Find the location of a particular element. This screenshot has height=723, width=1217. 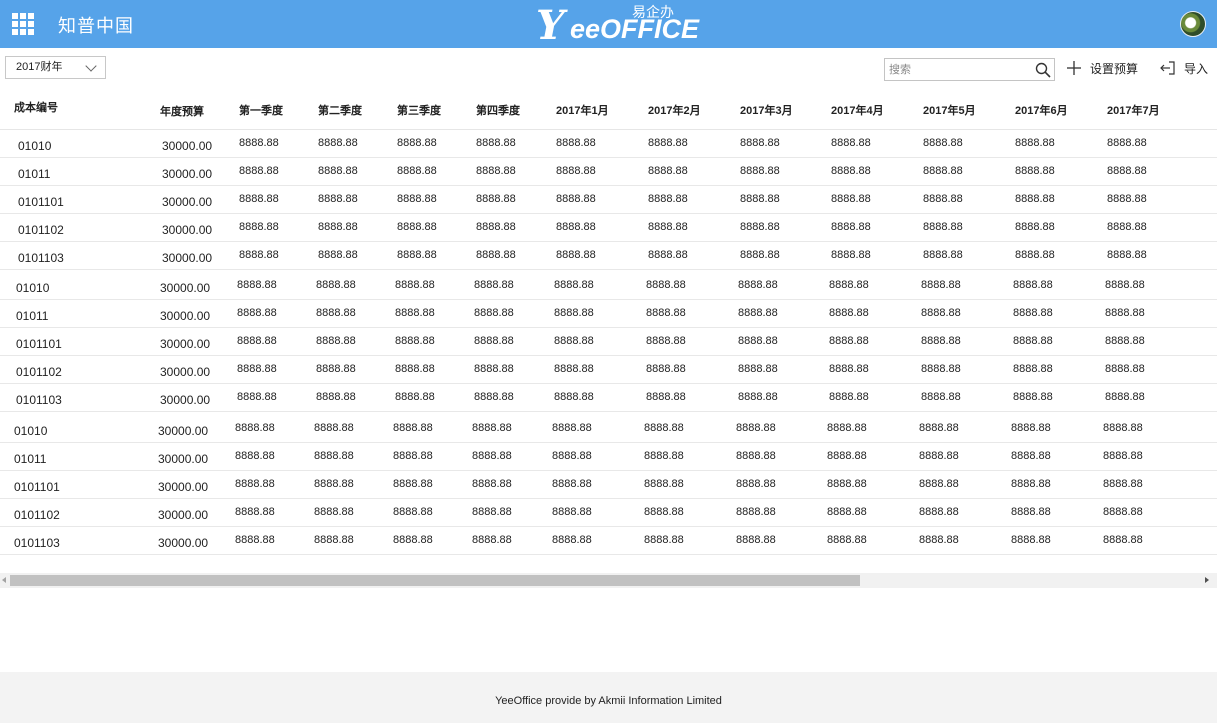

fiscal-year-select: 2017财年 is located at coordinates (55, 67).